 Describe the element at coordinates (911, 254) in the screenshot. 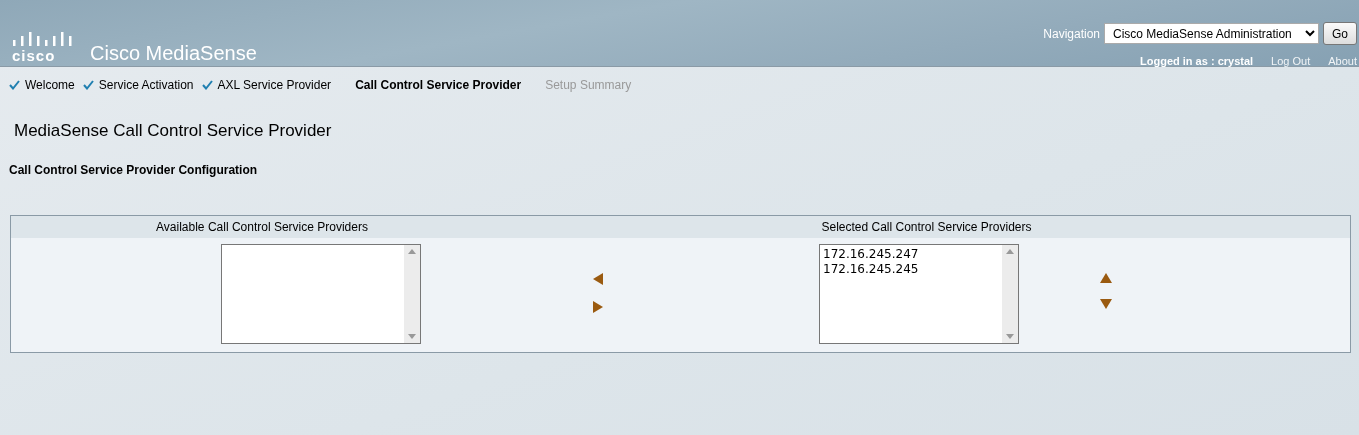

I see `list-item: 172.16.245.247` at that location.